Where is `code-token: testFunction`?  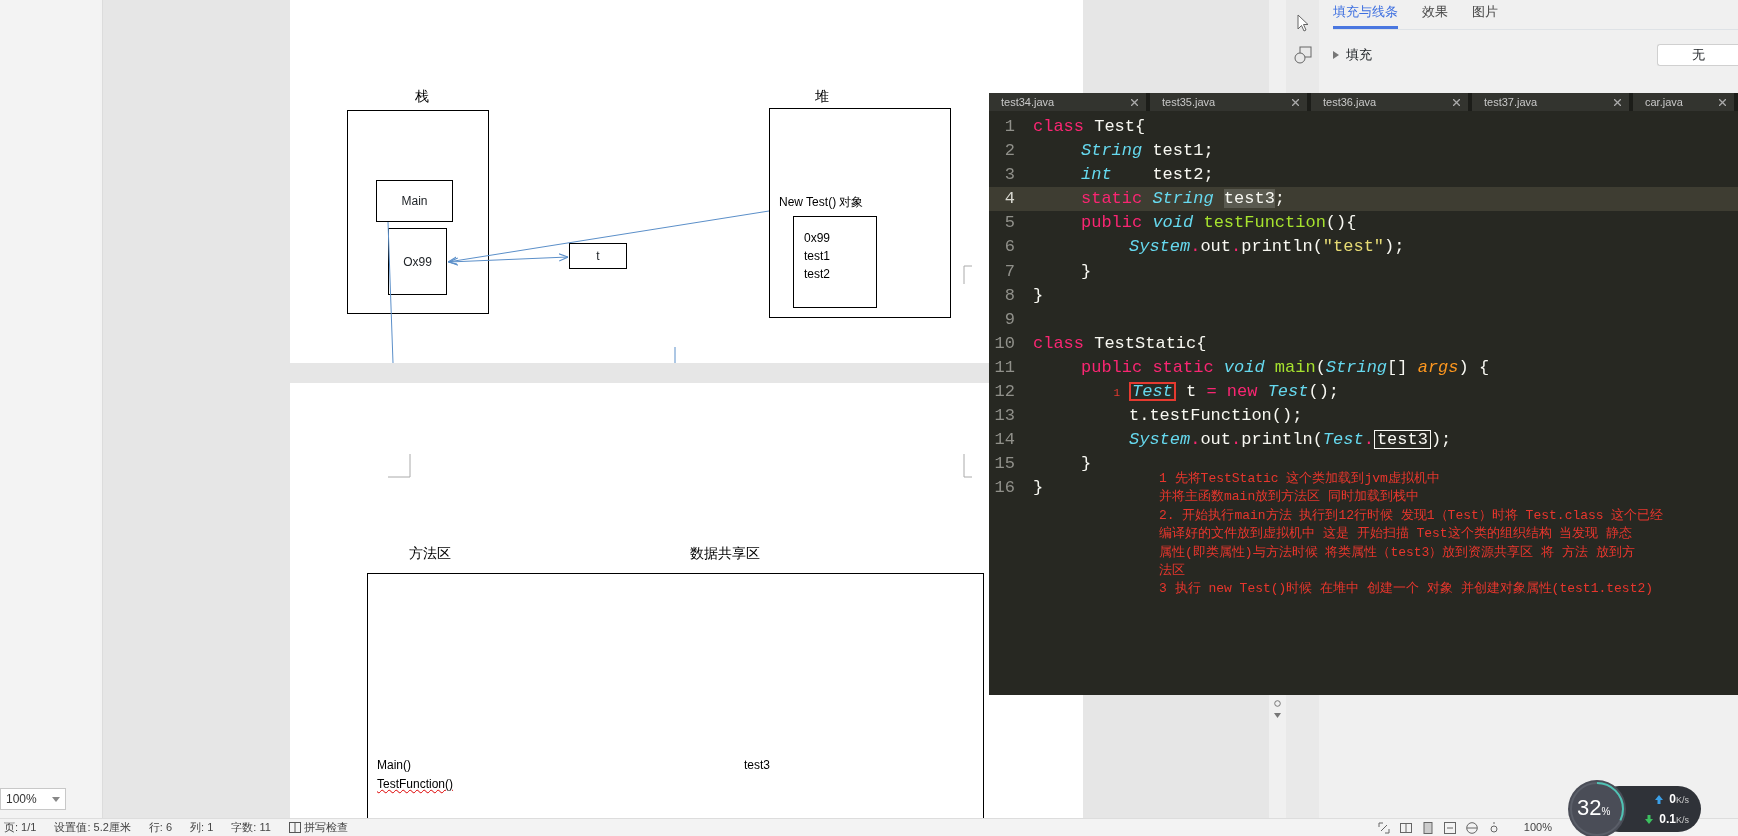 code-token: testFunction is located at coordinates (1264, 223).